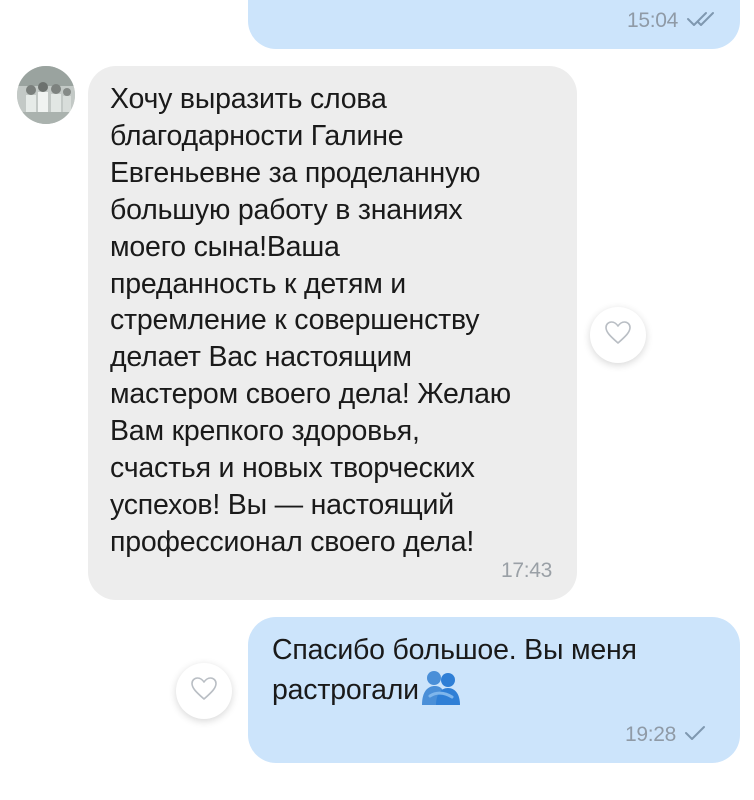 The width and height of the screenshot is (754, 800). What do you see at coordinates (295, 320) in the screenshot?
I see `message-line: стремление к совершенству` at bounding box center [295, 320].